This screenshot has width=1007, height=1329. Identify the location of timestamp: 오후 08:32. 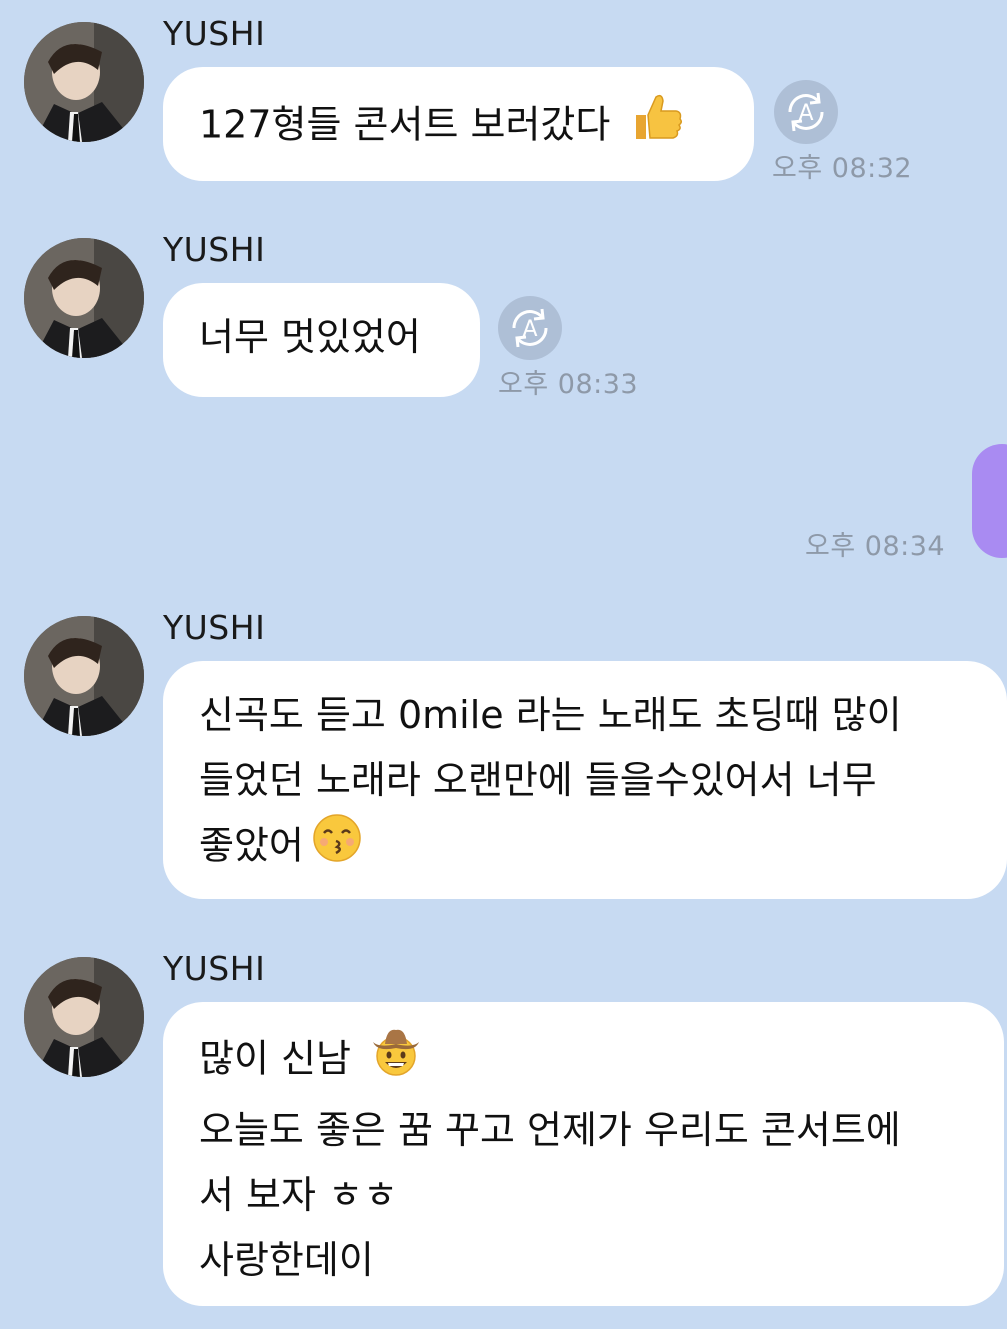
(842, 168).